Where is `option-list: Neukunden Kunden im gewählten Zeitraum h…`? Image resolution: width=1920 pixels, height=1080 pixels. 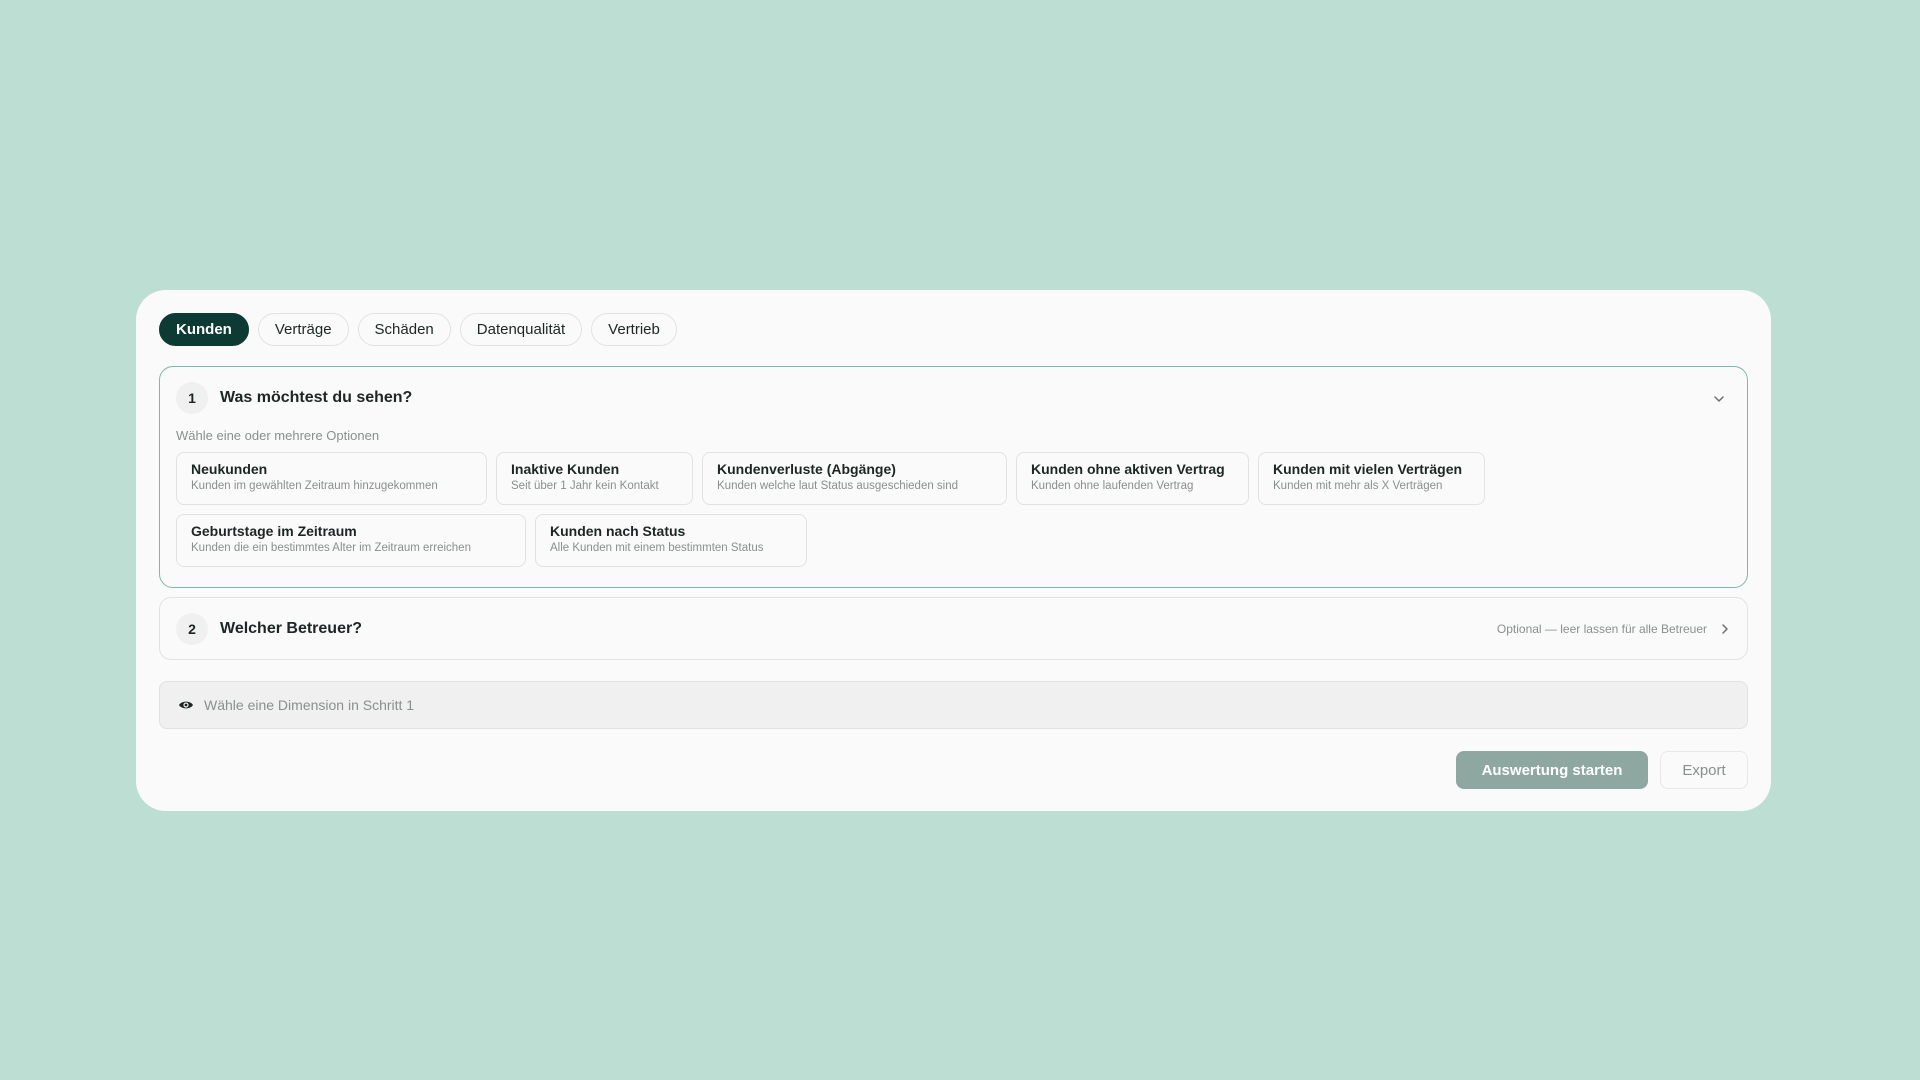 option-list: Neukunden Kunden im gewählten Zeitraum h… is located at coordinates (836, 509).